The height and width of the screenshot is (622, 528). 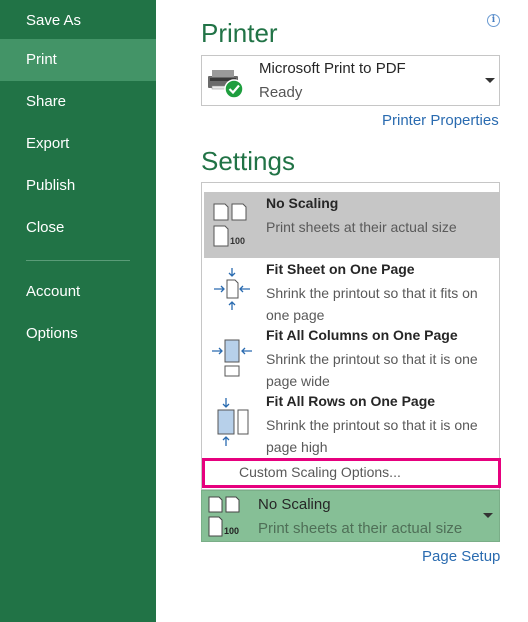 I want to click on printer-icon, so click(x=226, y=84).